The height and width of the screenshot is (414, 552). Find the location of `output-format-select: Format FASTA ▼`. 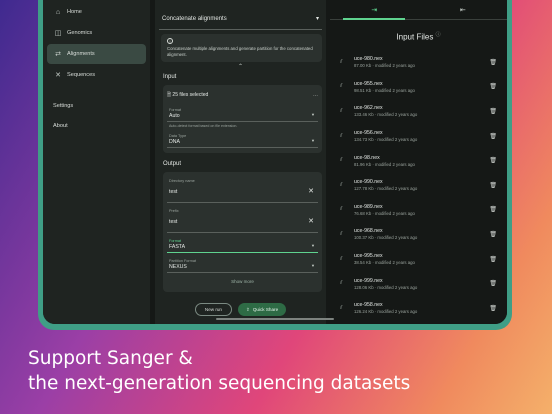

output-format-select: Format FASTA ▼ is located at coordinates (242, 245).